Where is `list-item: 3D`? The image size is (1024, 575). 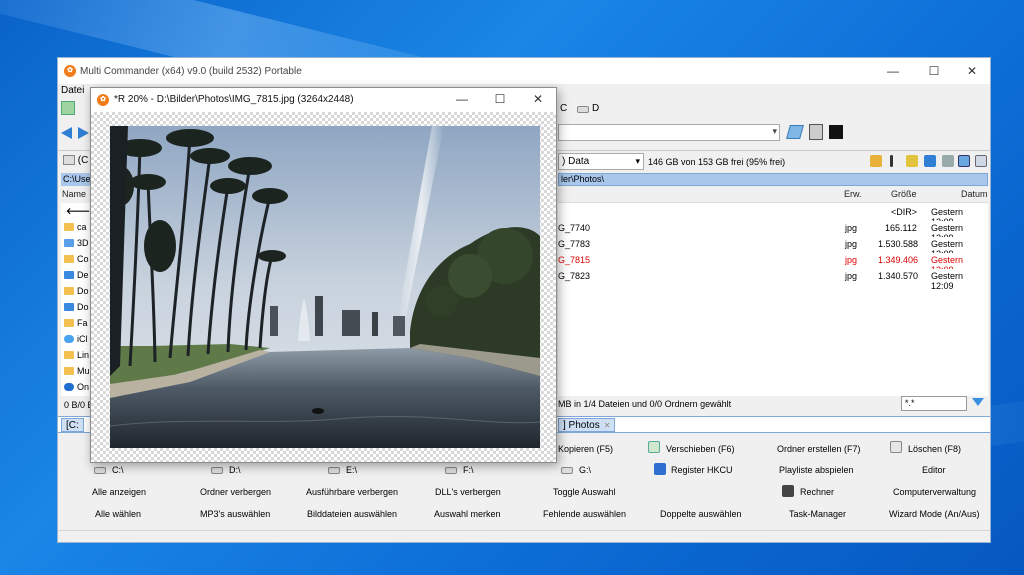
list-item: 3D is located at coordinates (78, 243).